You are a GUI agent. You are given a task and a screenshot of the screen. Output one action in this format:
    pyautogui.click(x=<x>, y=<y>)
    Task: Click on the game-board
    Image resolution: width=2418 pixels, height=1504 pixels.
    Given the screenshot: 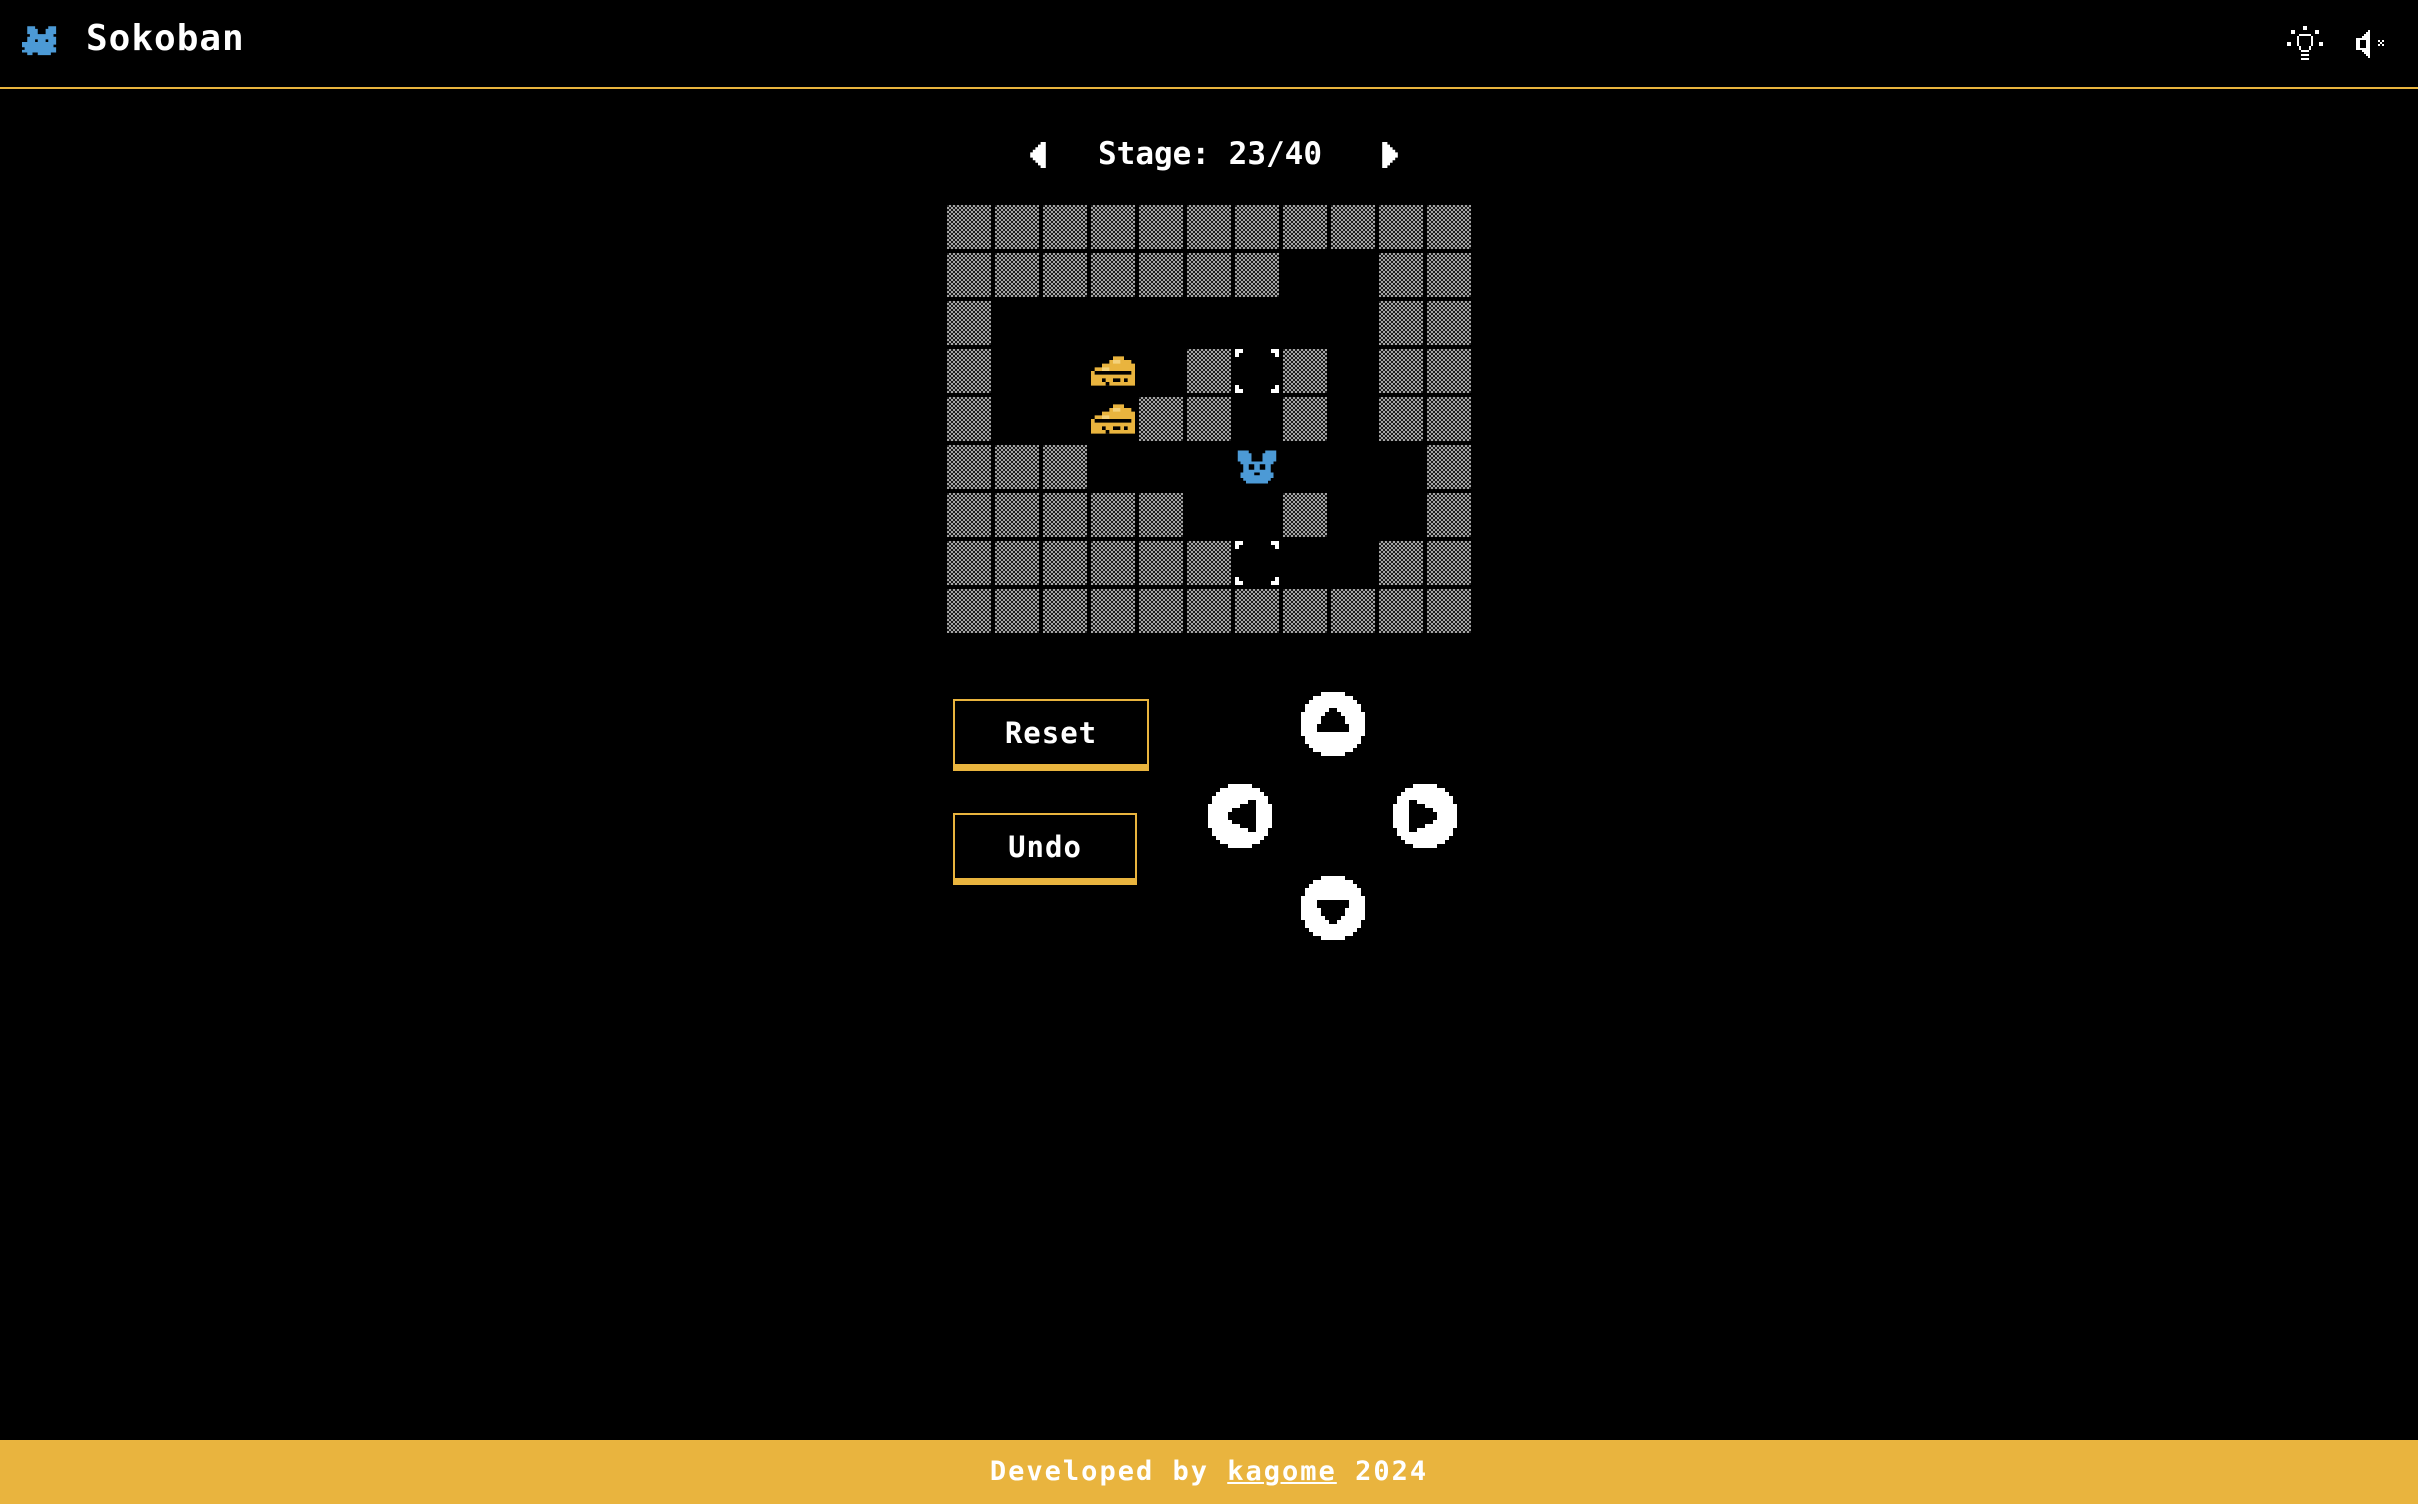 What is the action you would take?
    pyautogui.click(x=1210, y=420)
    